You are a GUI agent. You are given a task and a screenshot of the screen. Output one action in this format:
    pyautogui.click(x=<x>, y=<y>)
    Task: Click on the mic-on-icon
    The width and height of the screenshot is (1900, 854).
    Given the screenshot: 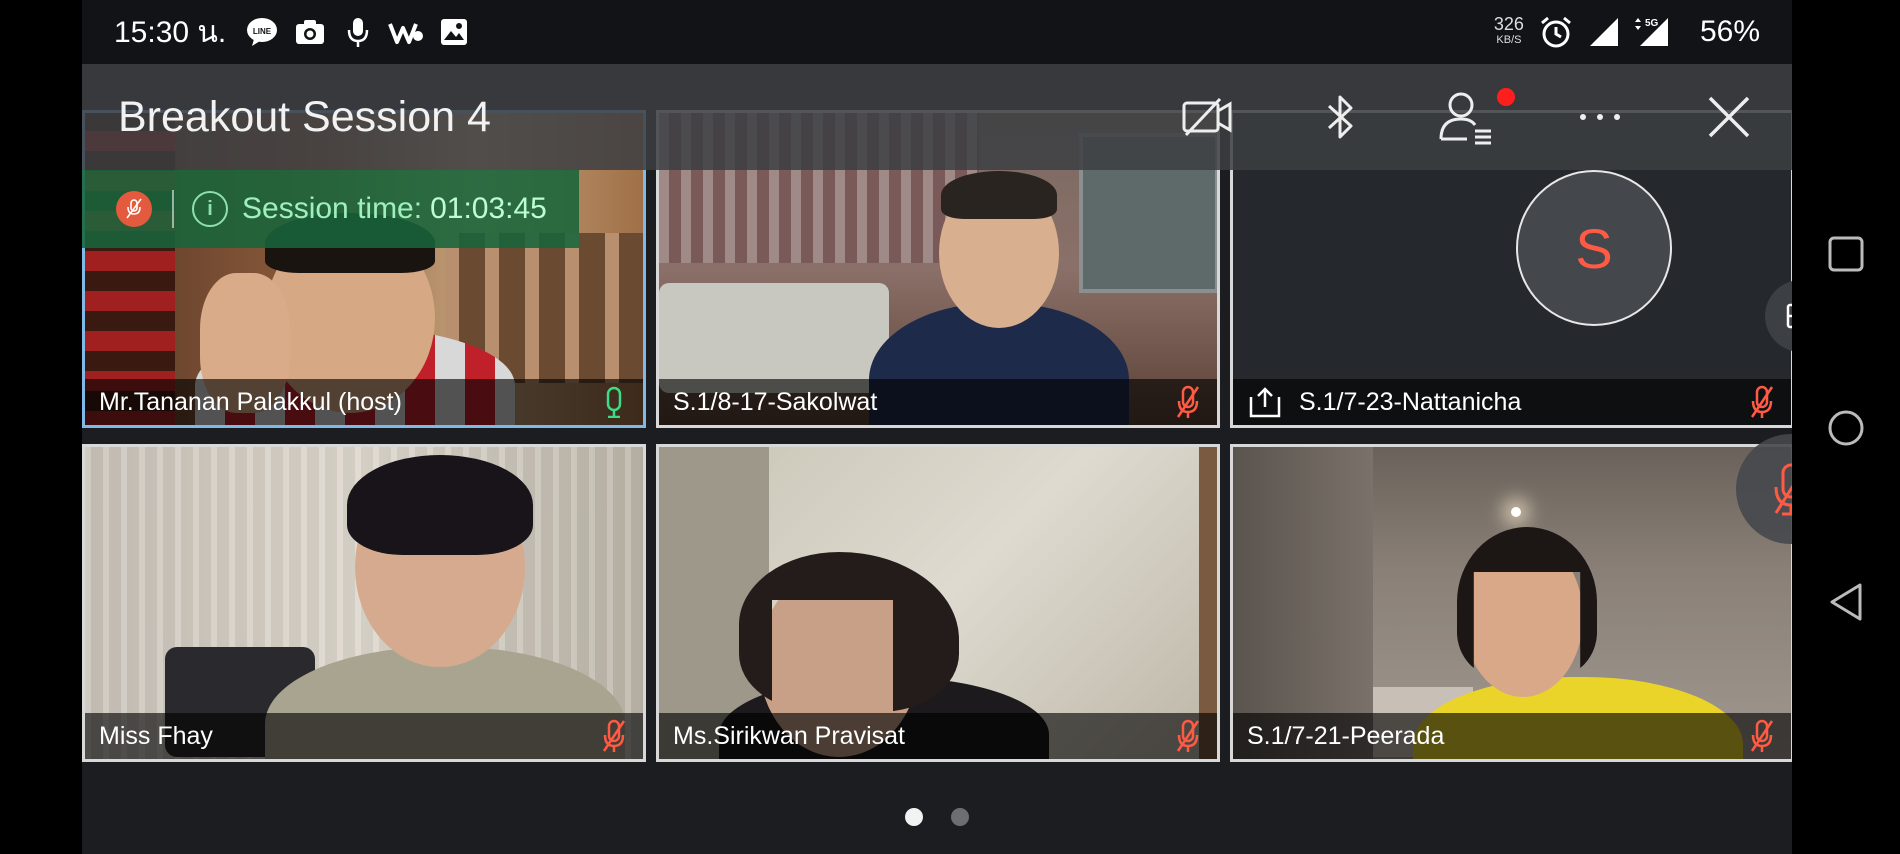 What is the action you would take?
    pyautogui.click(x=614, y=402)
    